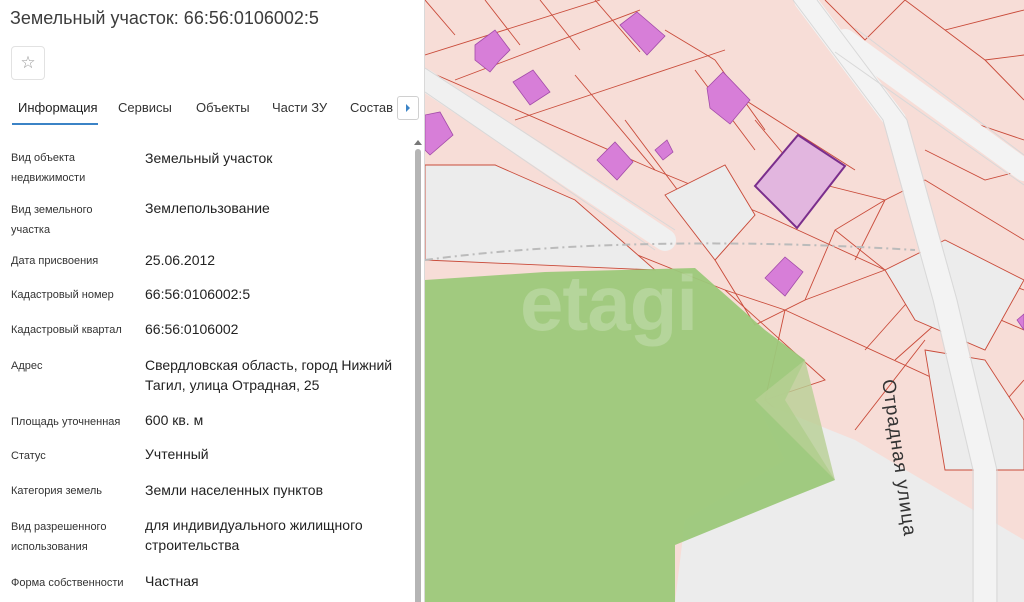 The width and height of the screenshot is (1024, 602). Describe the element at coordinates (27, 366) in the screenshot. I see `info-label: Адрес` at that location.